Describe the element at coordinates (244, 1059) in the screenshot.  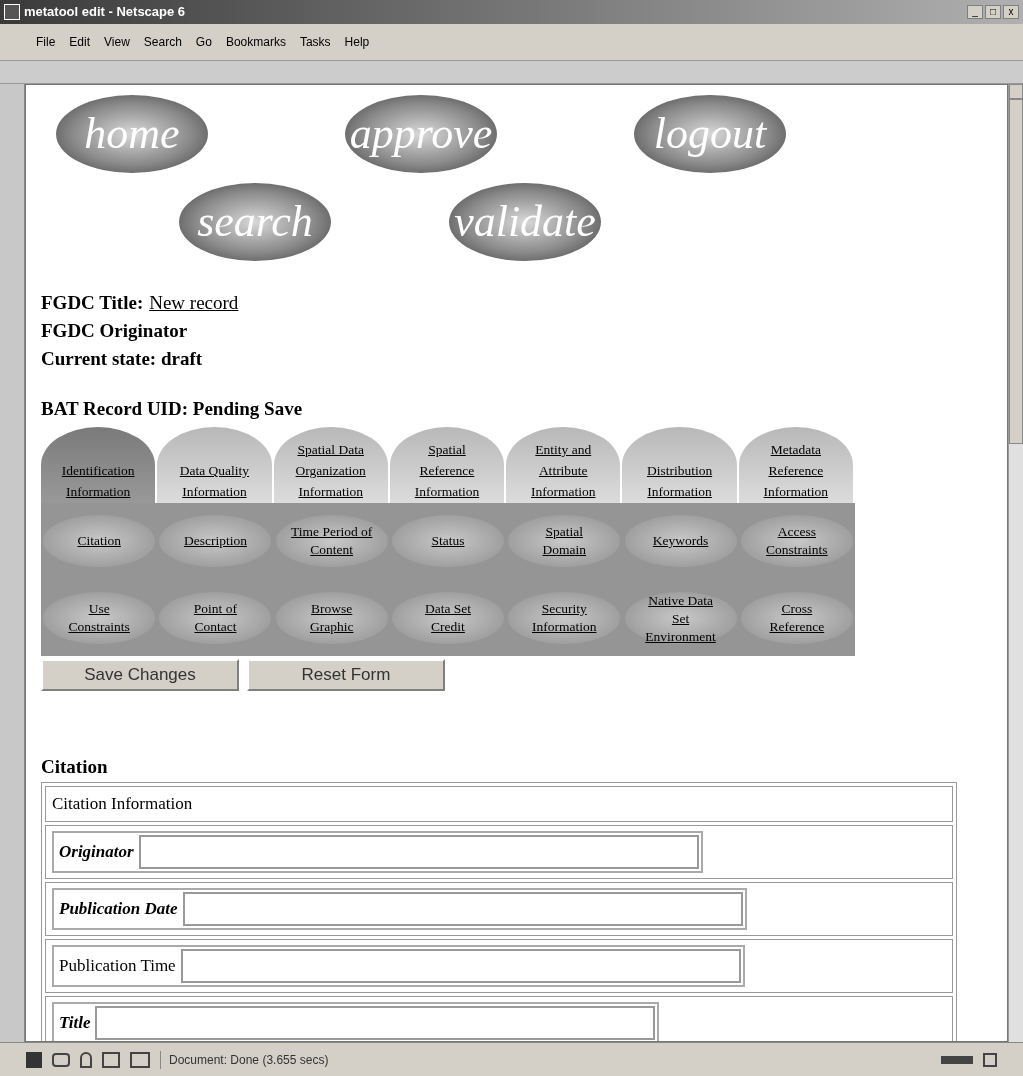
I see `status-text: Document: Done (3.655 secs)` at that location.